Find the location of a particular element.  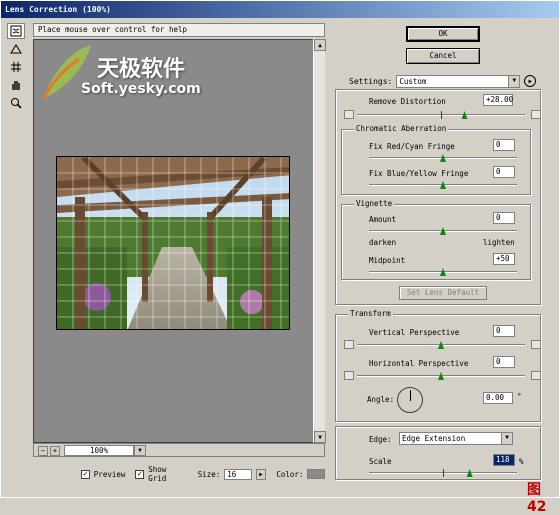

remove-distortion-field: +28.00 is located at coordinates (498, 100).